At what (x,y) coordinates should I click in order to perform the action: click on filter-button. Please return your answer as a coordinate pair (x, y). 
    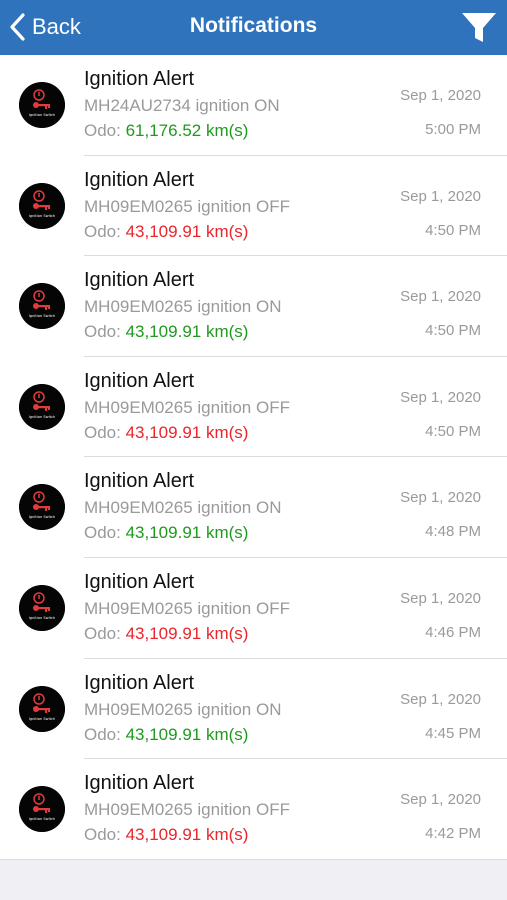
    Looking at the image, I should click on (479, 28).